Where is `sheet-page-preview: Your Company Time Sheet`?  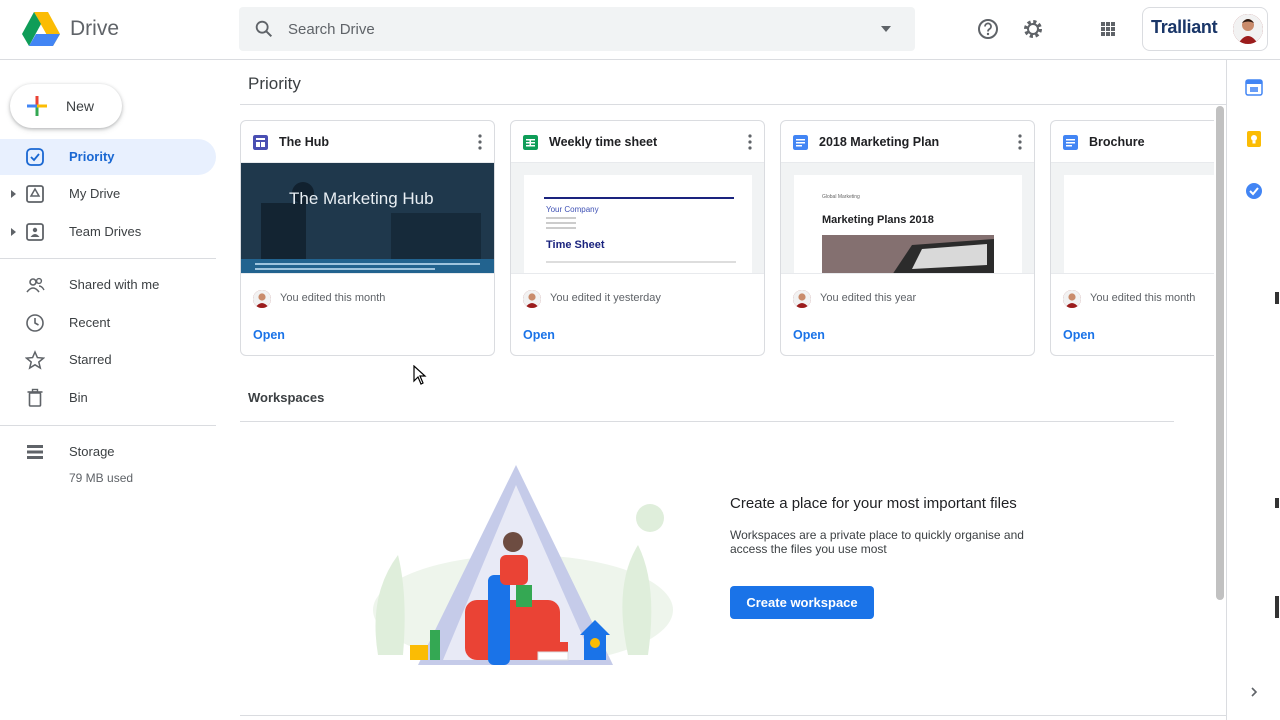 sheet-page-preview: Your Company Time Sheet is located at coordinates (638, 224).